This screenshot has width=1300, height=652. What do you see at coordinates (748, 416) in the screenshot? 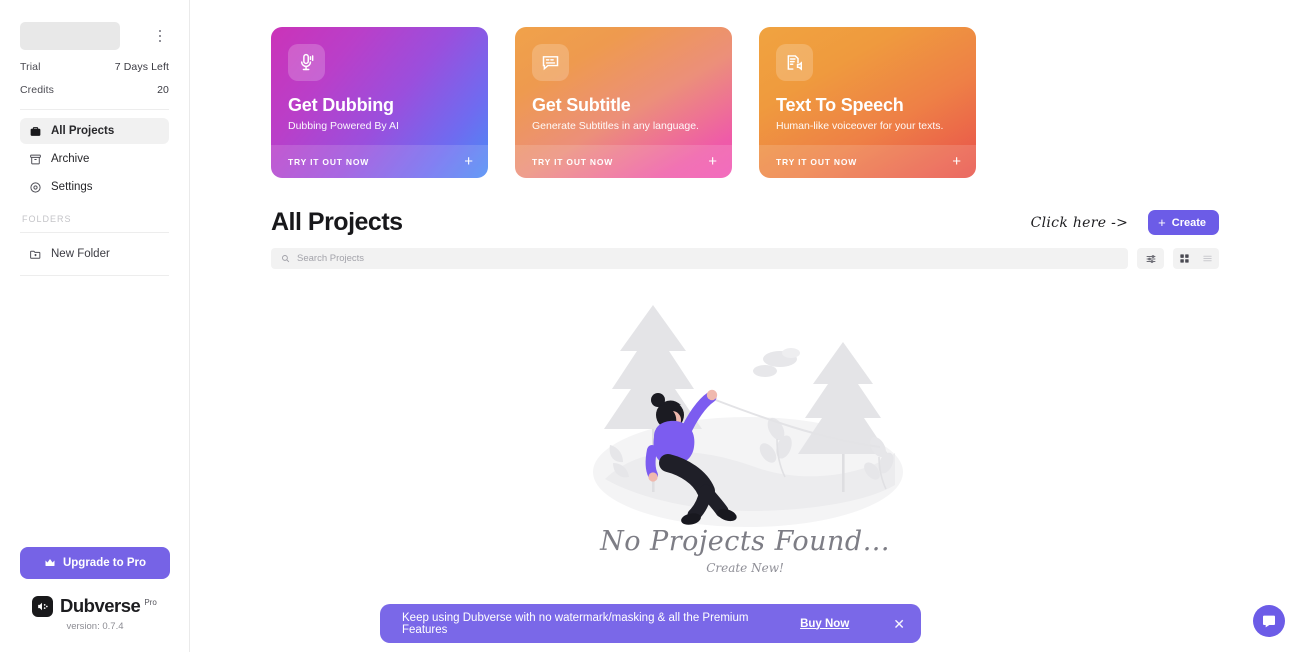
I see `person-on-swing-illustration` at bounding box center [748, 416].